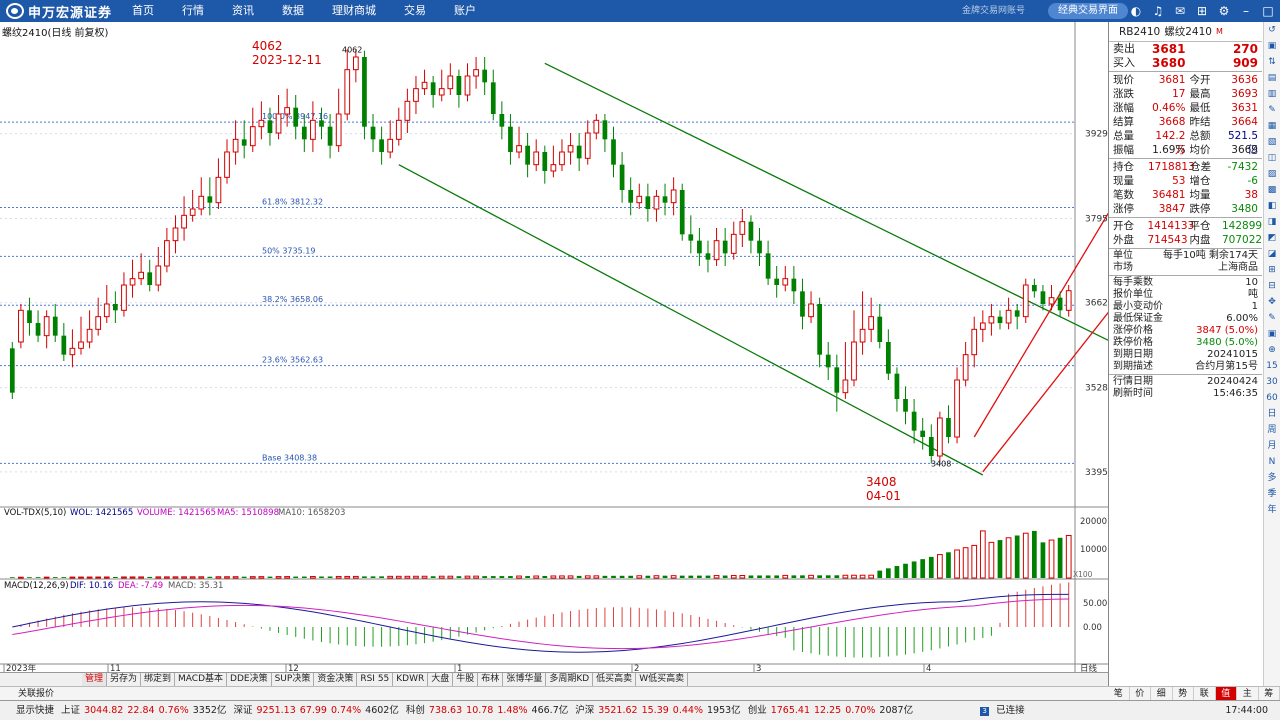 This screenshot has width=1280, height=720. I want to click on panel-tab: 价, so click(1140, 693).